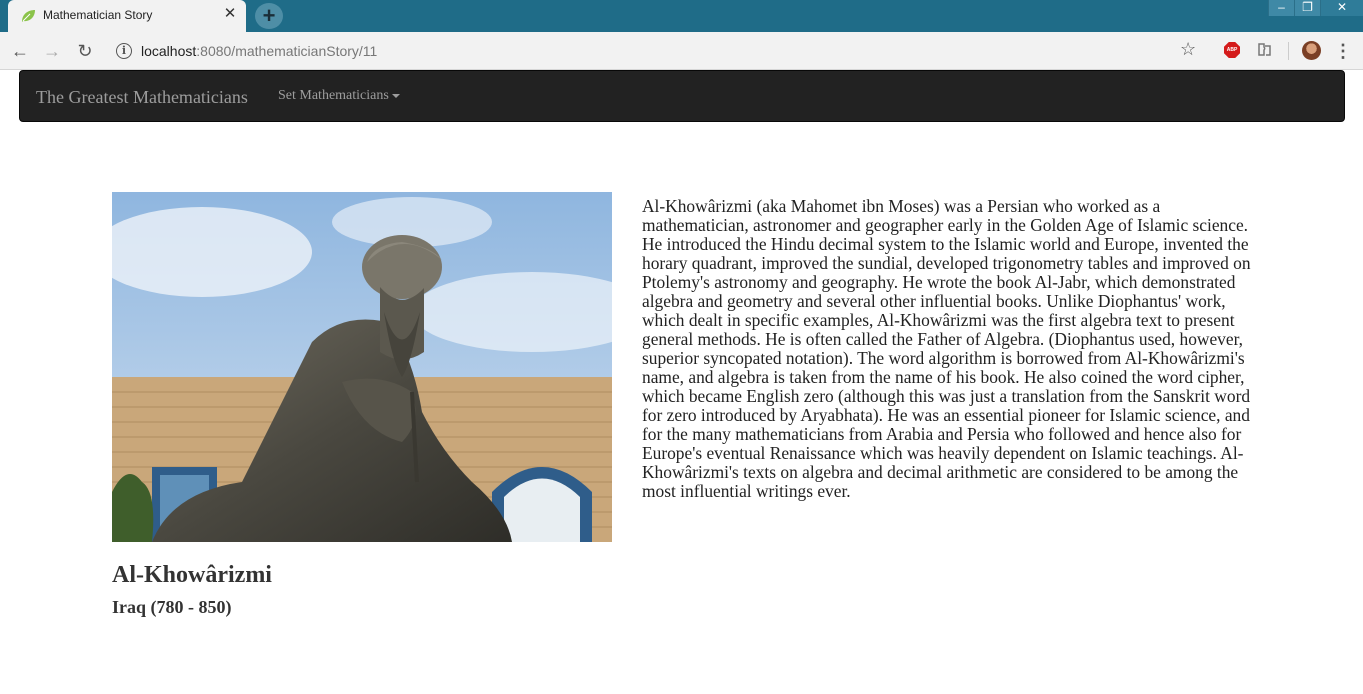 The image size is (1363, 694). What do you see at coordinates (1281, 8) in the screenshot?
I see `minimize-icon: –` at bounding box center [1281, 8].